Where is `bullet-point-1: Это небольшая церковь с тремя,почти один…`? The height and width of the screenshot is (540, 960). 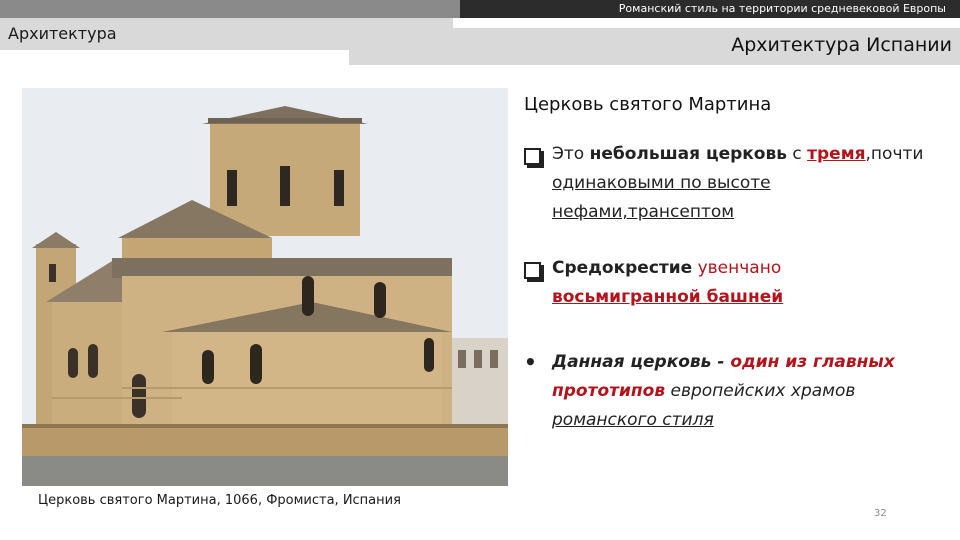 bullet-point-1: Это небольшая церковь с тремя,почти один… is located at coordinates (734, 183).